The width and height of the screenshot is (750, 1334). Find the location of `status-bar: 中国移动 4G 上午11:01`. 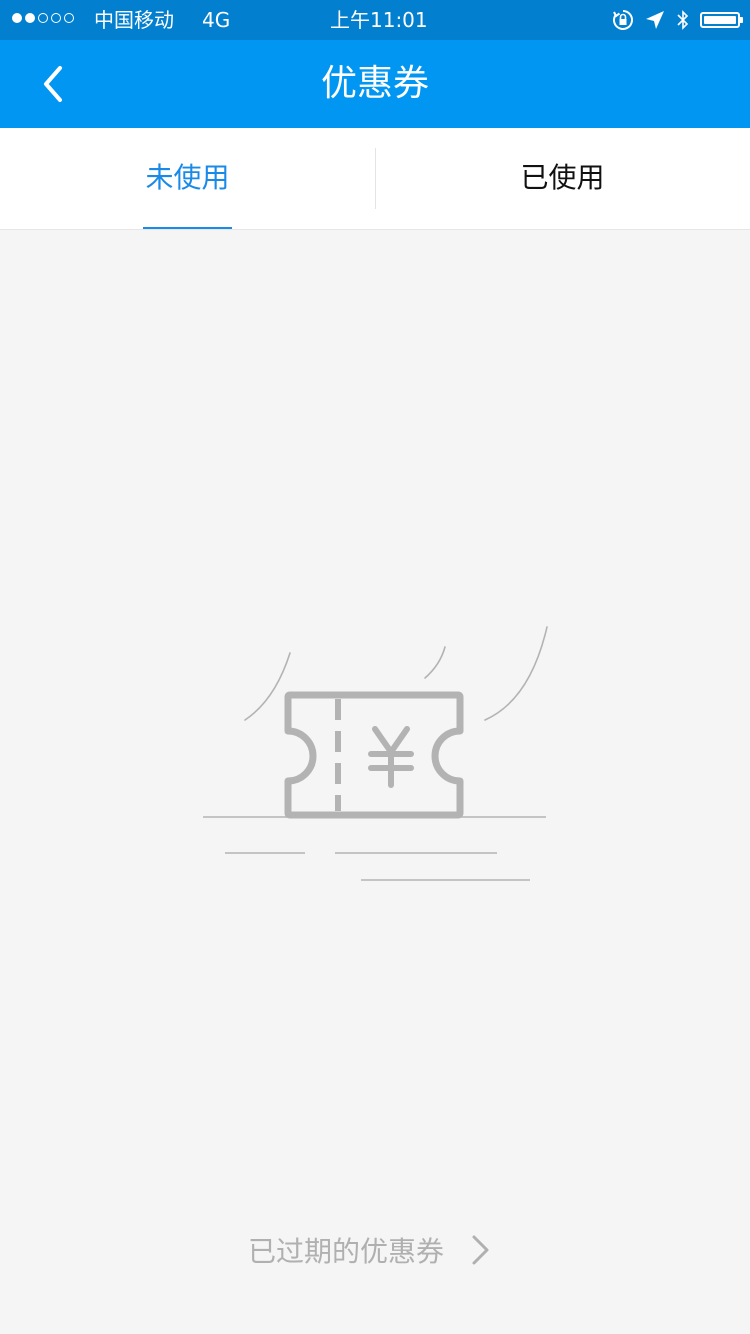

status-bar: 中国移动 4G 上午11:01 is located at coordinates (375, 20).